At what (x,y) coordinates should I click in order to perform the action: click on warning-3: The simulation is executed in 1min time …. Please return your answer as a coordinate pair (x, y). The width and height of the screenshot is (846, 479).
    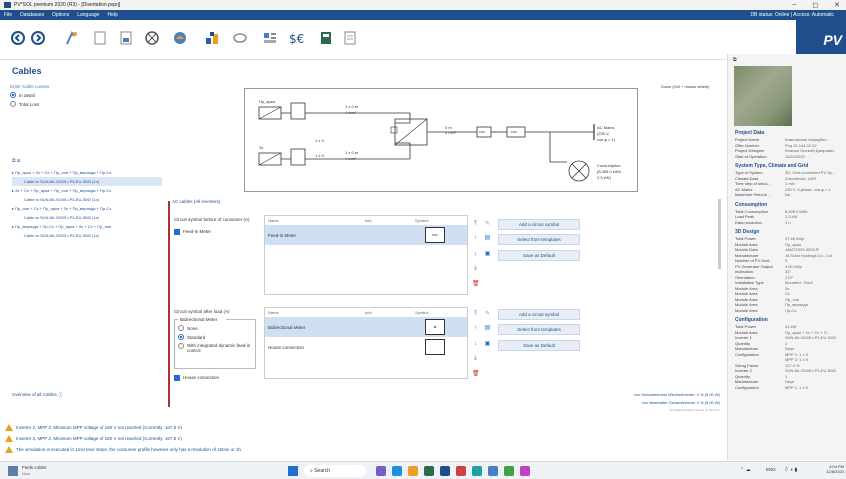
    Looking at the image, I should click on (129, 449).